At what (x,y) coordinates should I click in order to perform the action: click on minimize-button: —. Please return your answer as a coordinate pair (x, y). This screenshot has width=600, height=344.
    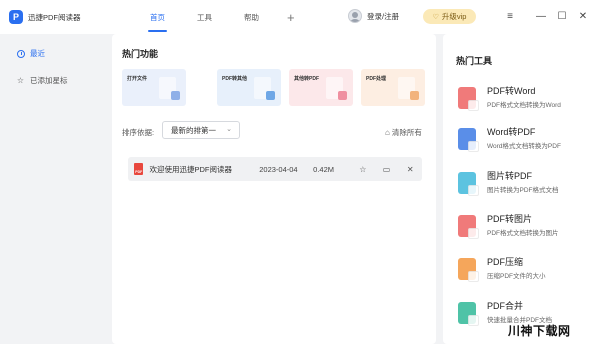
    Looking at the image, I should click on (541, 16).